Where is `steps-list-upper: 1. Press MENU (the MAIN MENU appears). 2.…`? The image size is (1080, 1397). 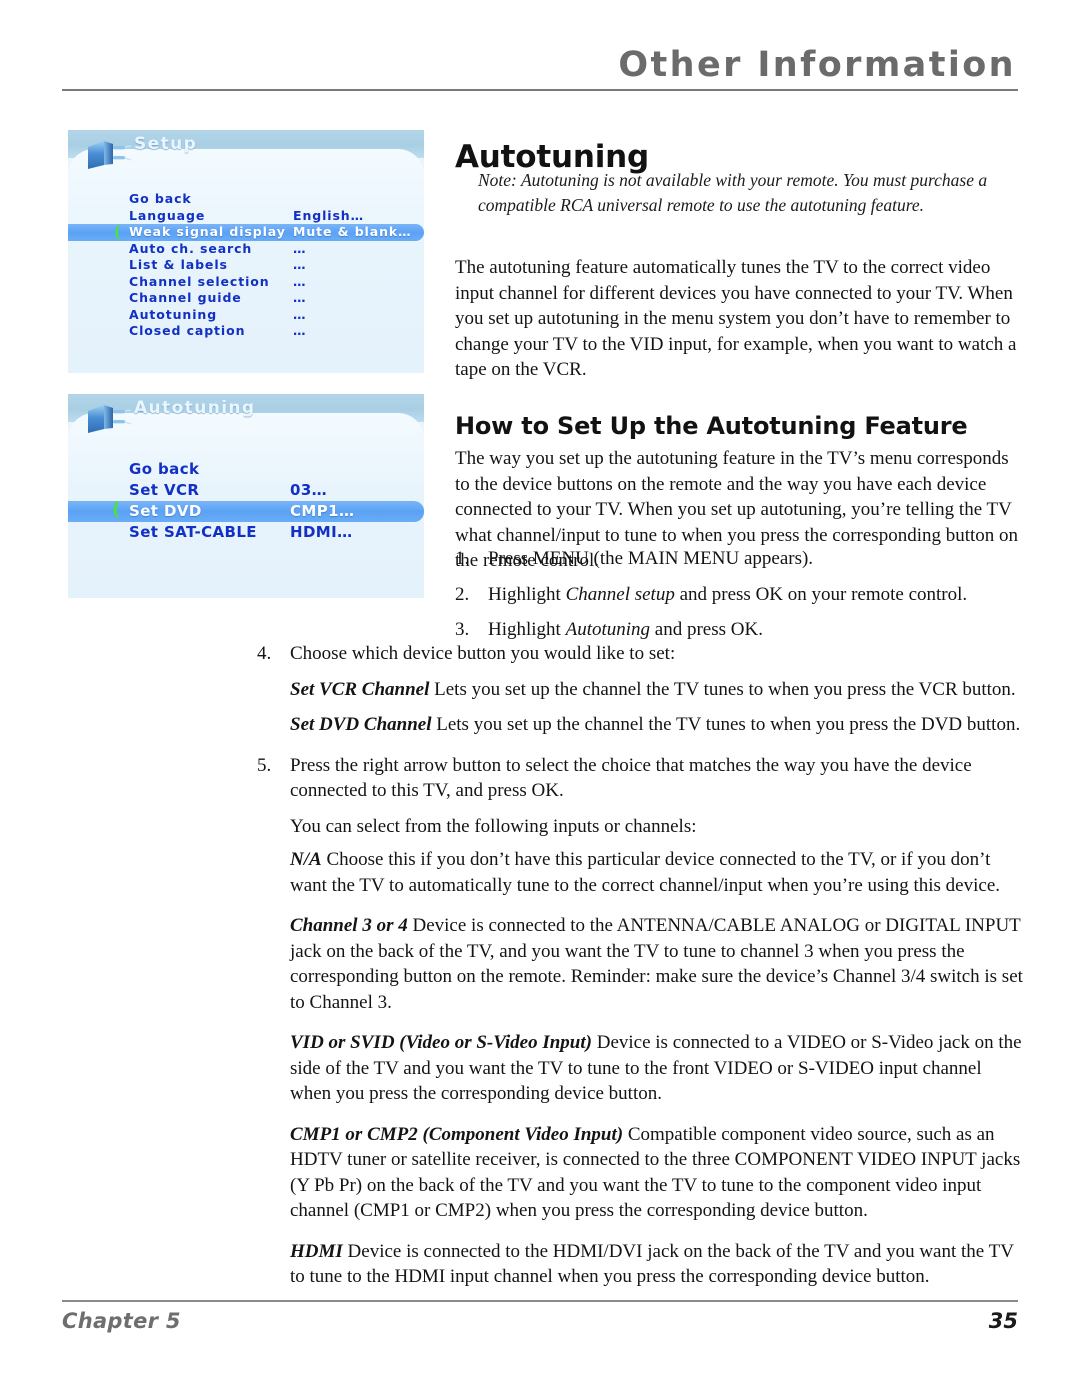 steps-list-upper: 1. Press MENU (the MAIN MENU appears). 2.… is located at coordinates (739, 599).